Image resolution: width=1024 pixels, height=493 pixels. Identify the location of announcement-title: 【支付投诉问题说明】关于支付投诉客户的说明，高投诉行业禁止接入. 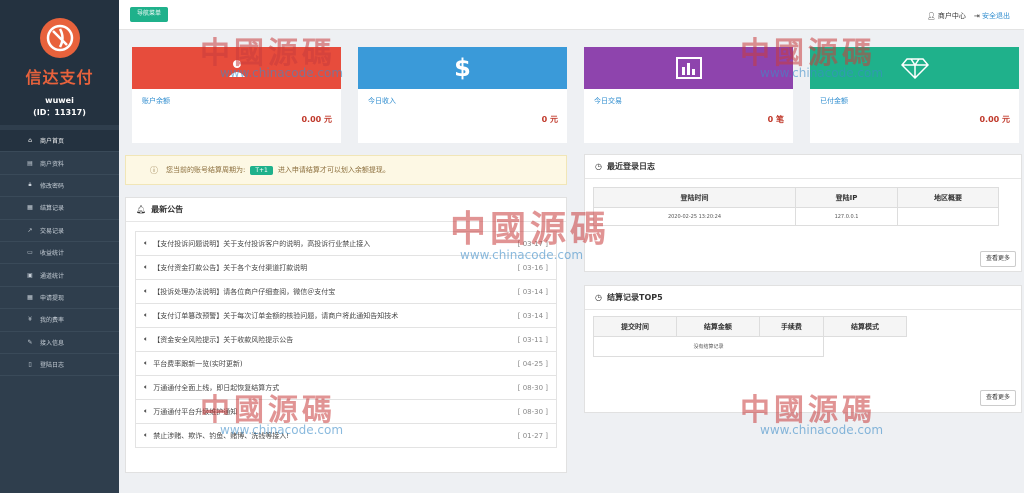
(262, 243).